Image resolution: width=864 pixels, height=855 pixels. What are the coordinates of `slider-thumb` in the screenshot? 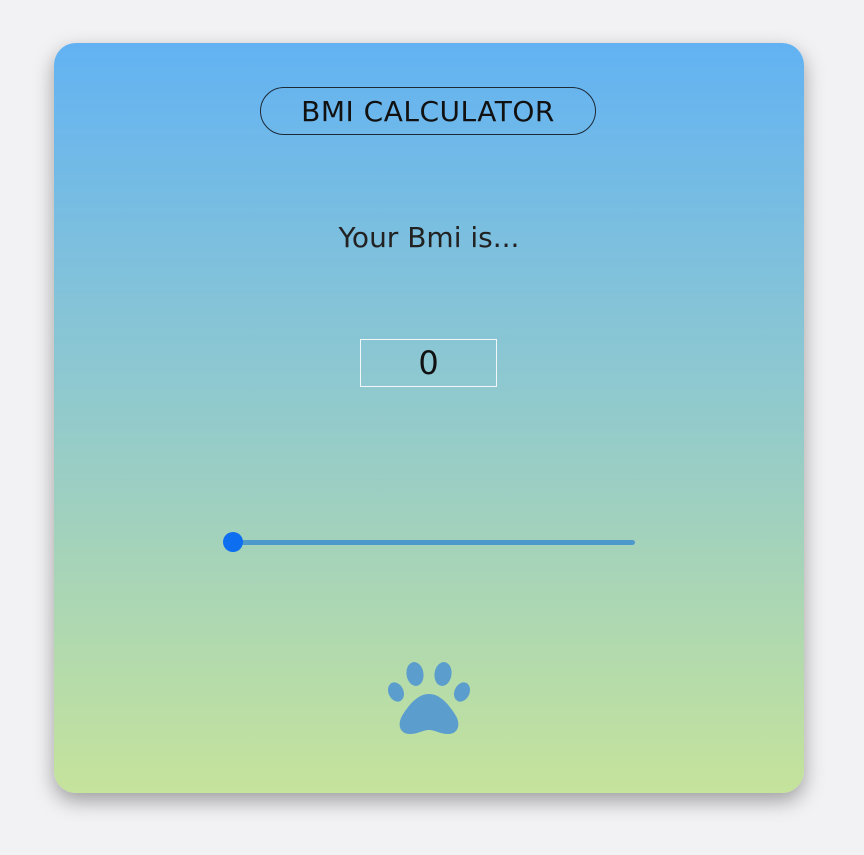 It's located at (233, 542).